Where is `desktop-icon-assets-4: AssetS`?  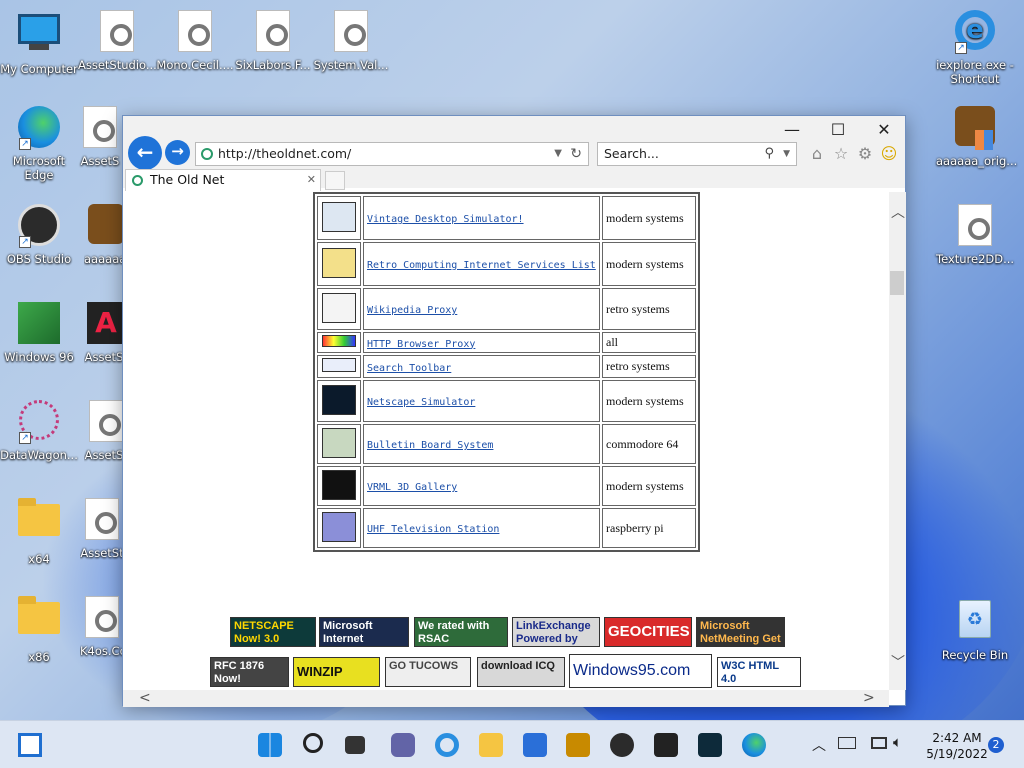 desktop-icon-assets-4: AssetS is located at coordinates (104, 431).